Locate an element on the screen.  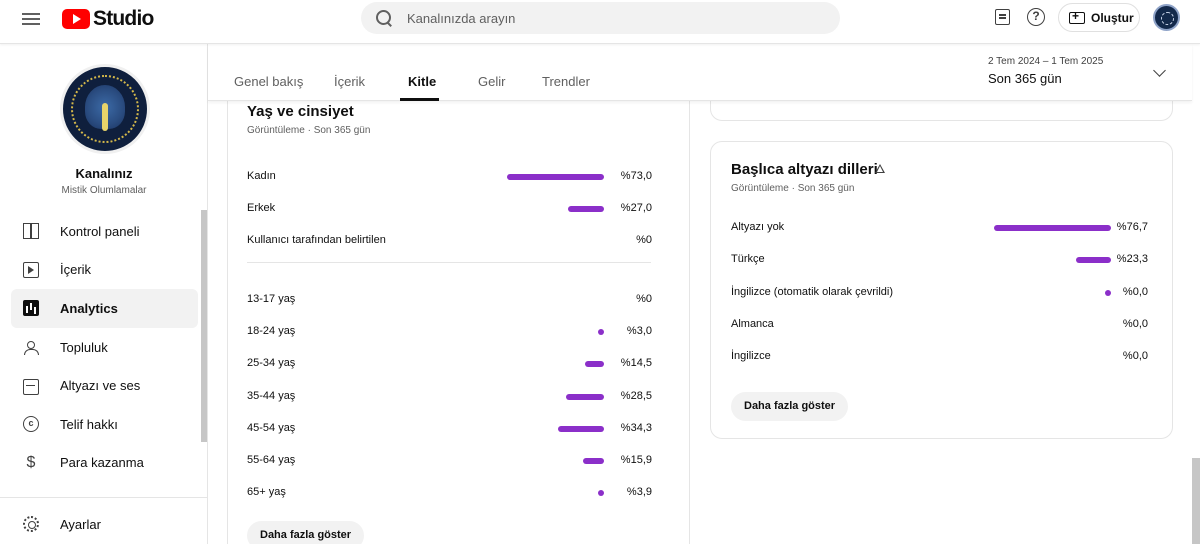
sidebar-item-analytics: Analytics is located at coordinates (104, 308).